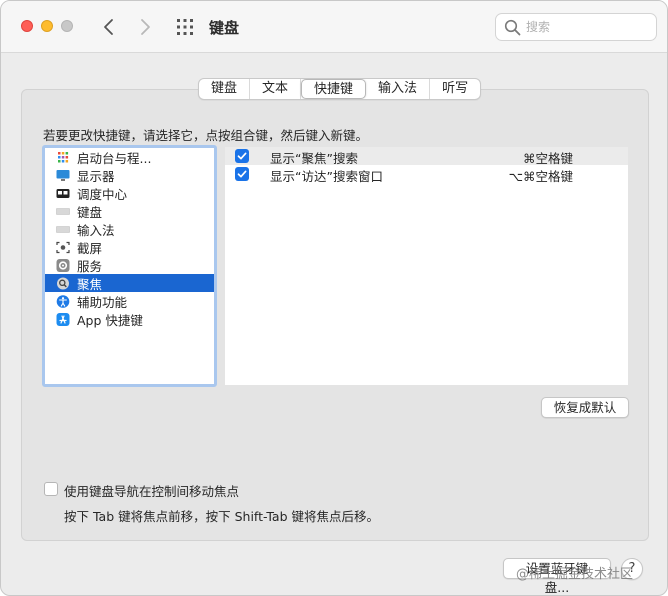  What do you see at coordinates (426, 175) in the screenshot?
I see `shortcut-row: 显示“访达”搜索窗口 ⌥⌘空格键` at bounding box center [426, 175].